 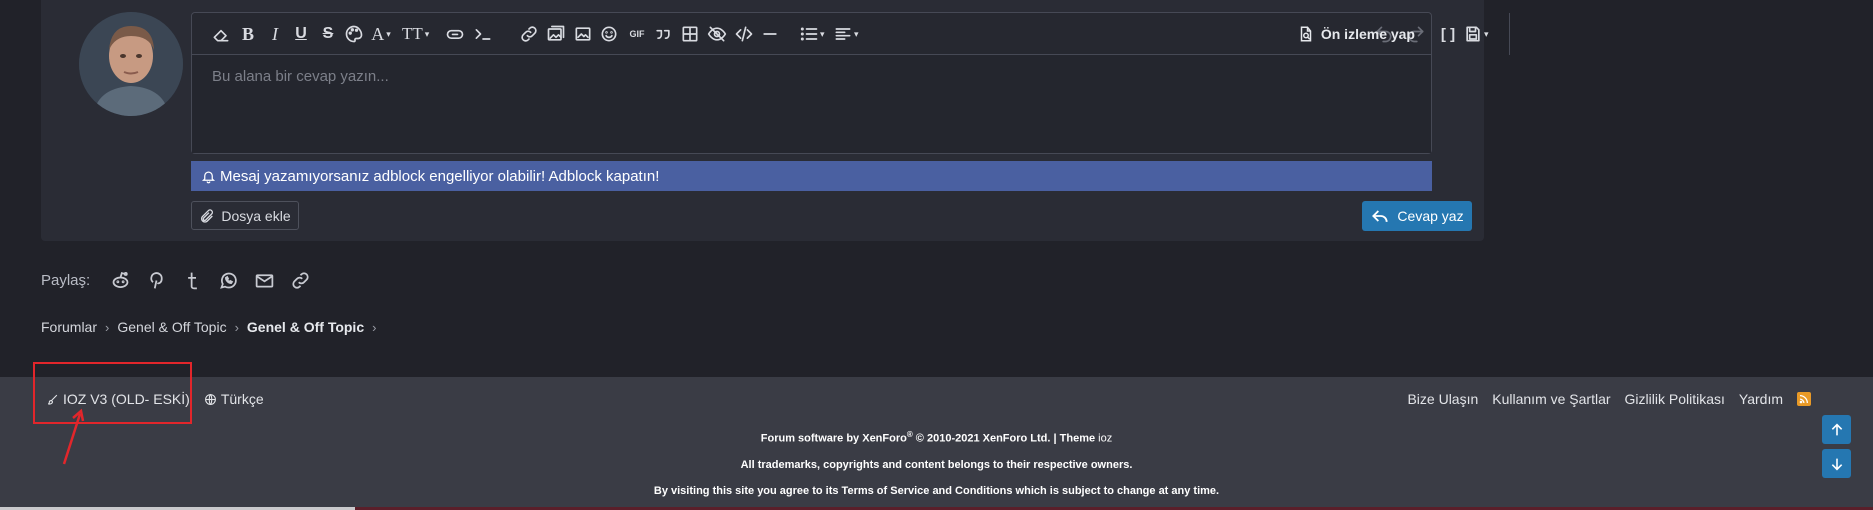 I want to click on image-gallery-icon, so click(x=556, y=34).